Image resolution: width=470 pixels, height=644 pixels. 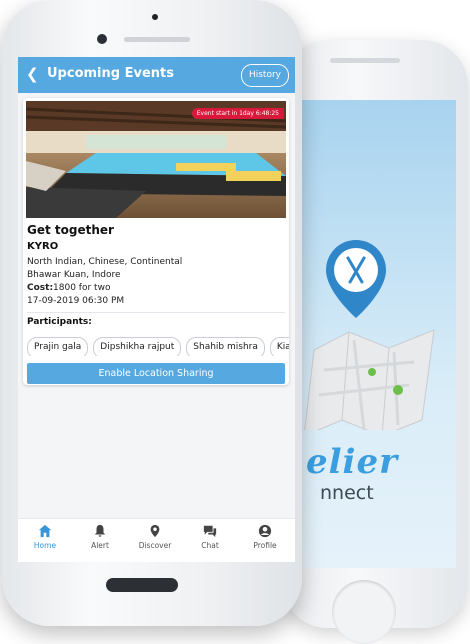 I want to click on app-bar: ❮ Upcoming Events History, so click(x=156, y=75).